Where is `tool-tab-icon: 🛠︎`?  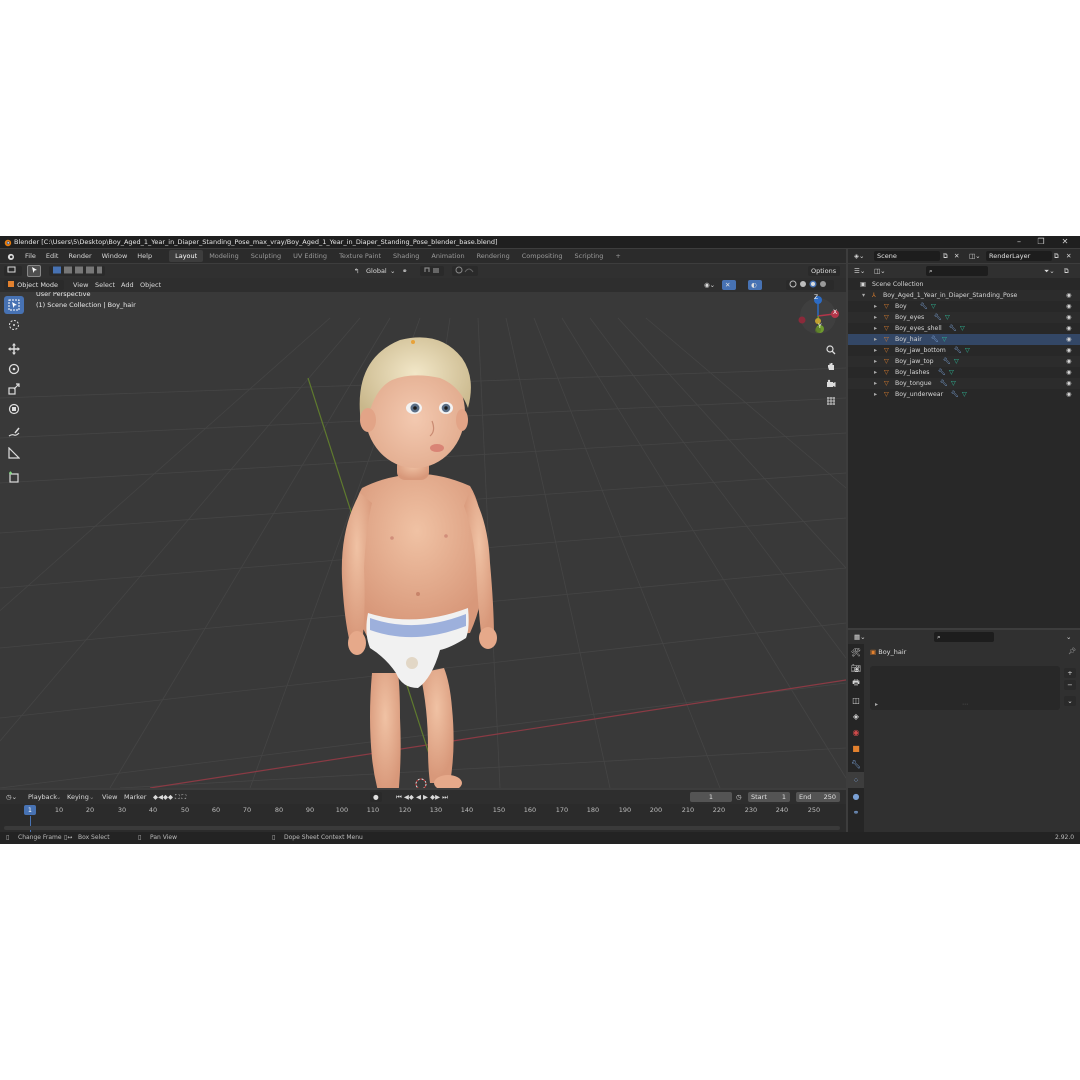
tool-tab-icon: 🛠︎ is located at coordinates (856, 652).